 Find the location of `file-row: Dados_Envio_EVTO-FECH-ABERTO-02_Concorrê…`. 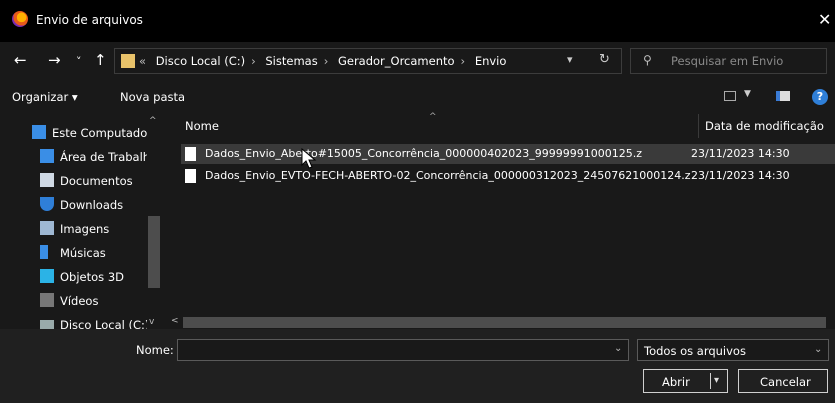

file-row: Dados_Envio_EVTO-FECH-ABERTO-02_Concorrê… is located at coordinates (508, 176).